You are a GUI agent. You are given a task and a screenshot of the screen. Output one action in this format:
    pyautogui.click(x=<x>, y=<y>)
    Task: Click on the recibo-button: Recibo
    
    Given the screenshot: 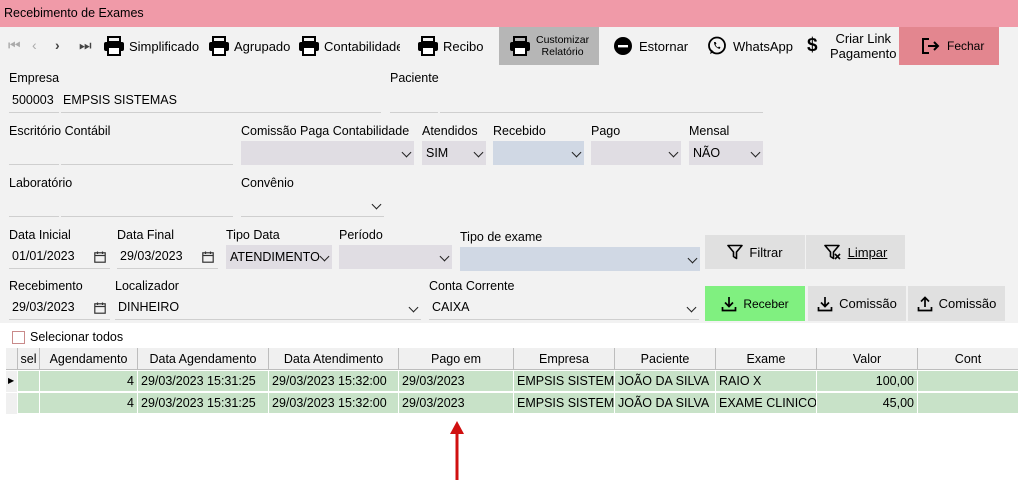 What is the action you would take?
    pyautogui.click(x=452, y=46)
    